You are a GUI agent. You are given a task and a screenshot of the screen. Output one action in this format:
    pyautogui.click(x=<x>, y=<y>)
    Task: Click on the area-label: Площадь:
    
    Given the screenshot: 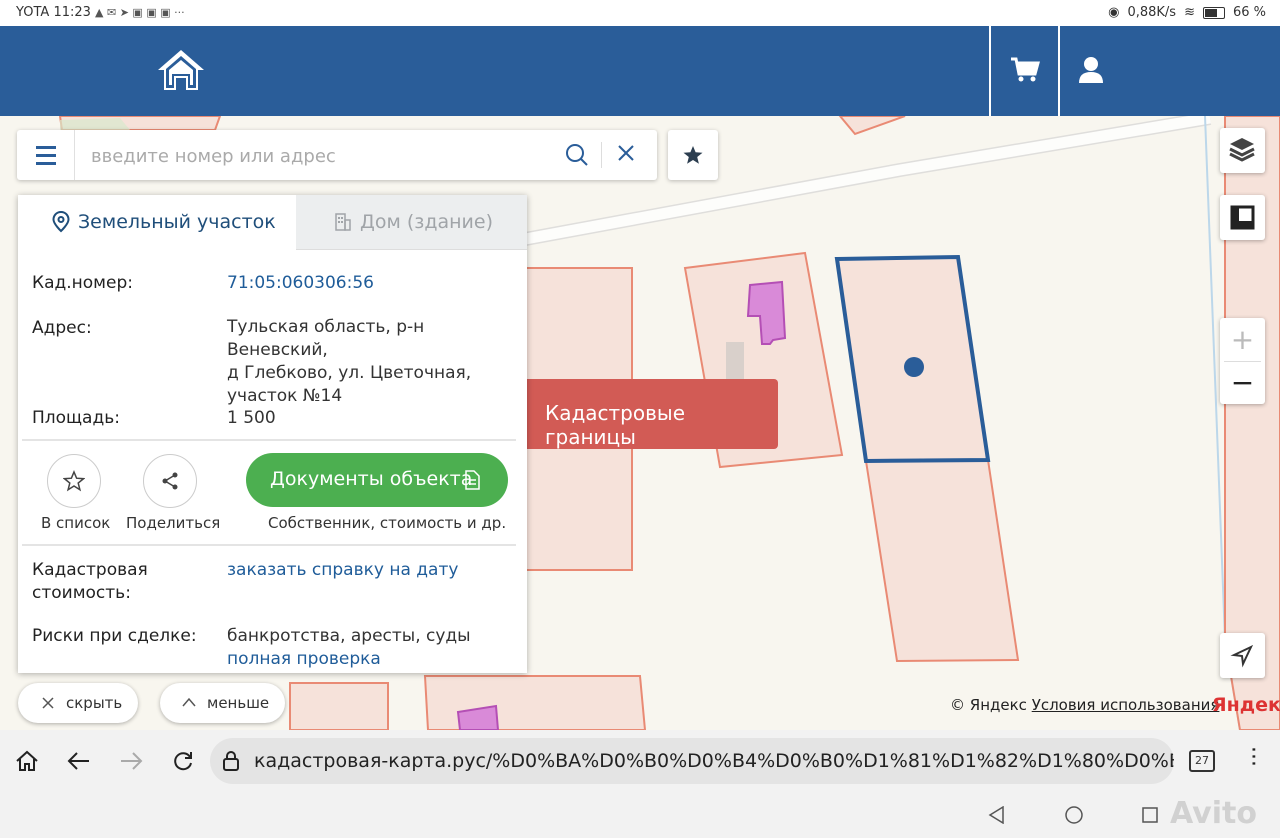 What is the action you would take?
    pyautogui.click(x=76, y=418)
    